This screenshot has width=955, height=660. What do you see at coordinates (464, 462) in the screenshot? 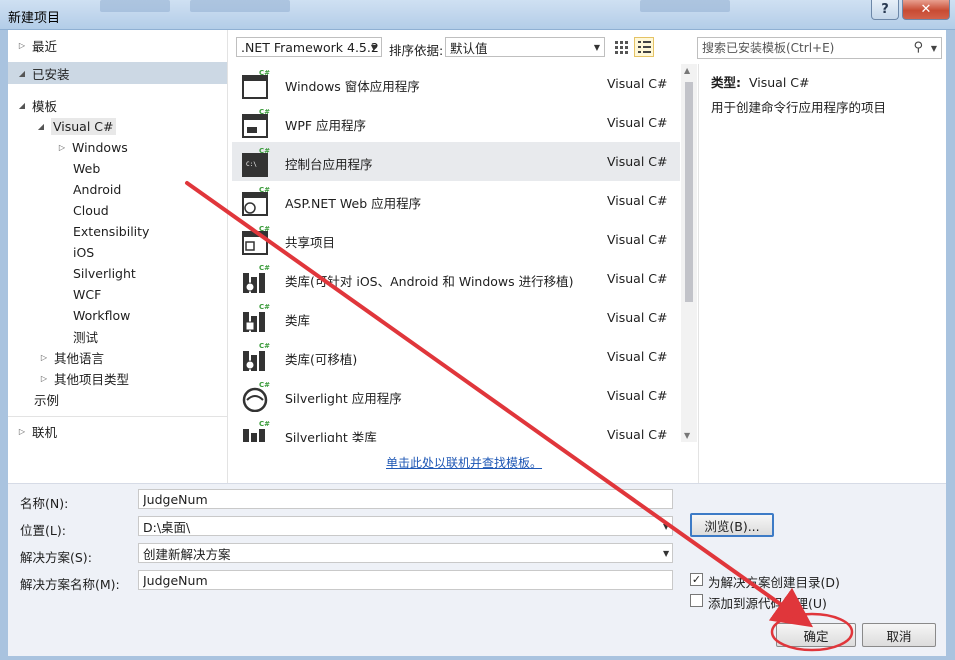
I see `find-templates-online-link: 单击此处以联机并查找模板。` at bounding box center [464, 462].